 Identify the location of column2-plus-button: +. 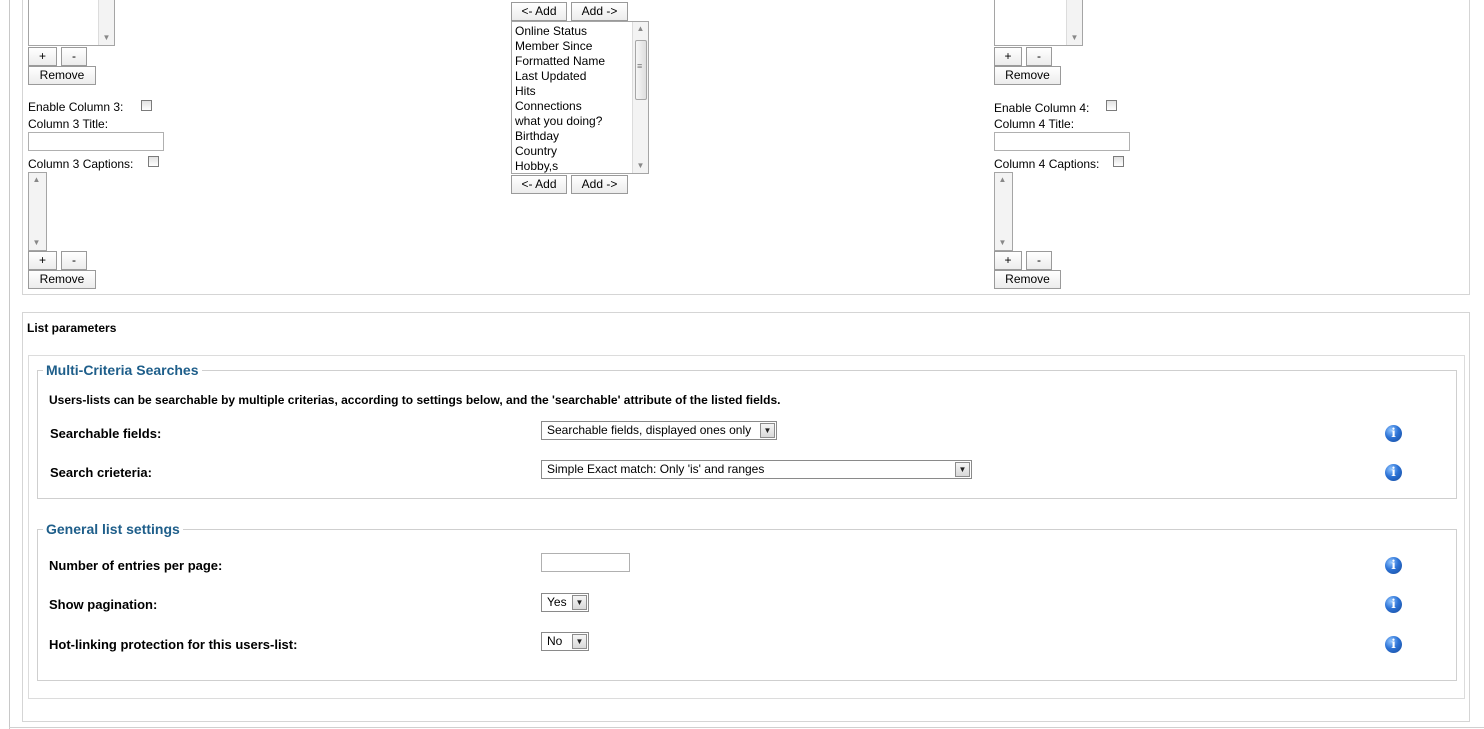
(1008, 56).